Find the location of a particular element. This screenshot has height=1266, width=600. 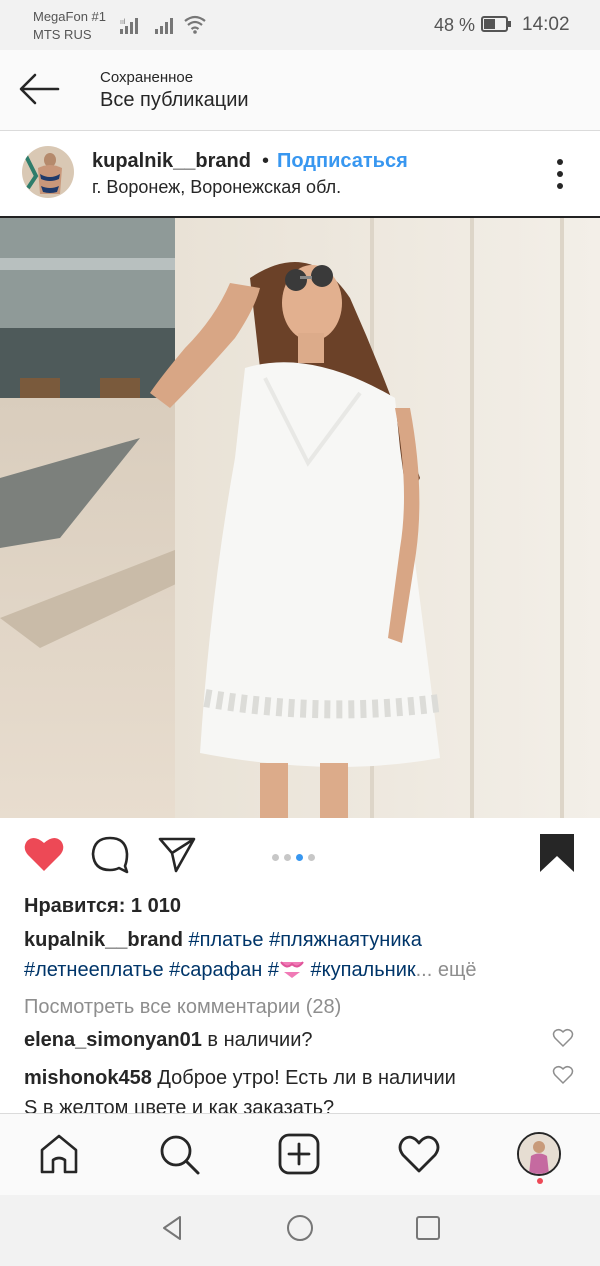

profile-tab-avatar is located at coordinates (539, 1154).